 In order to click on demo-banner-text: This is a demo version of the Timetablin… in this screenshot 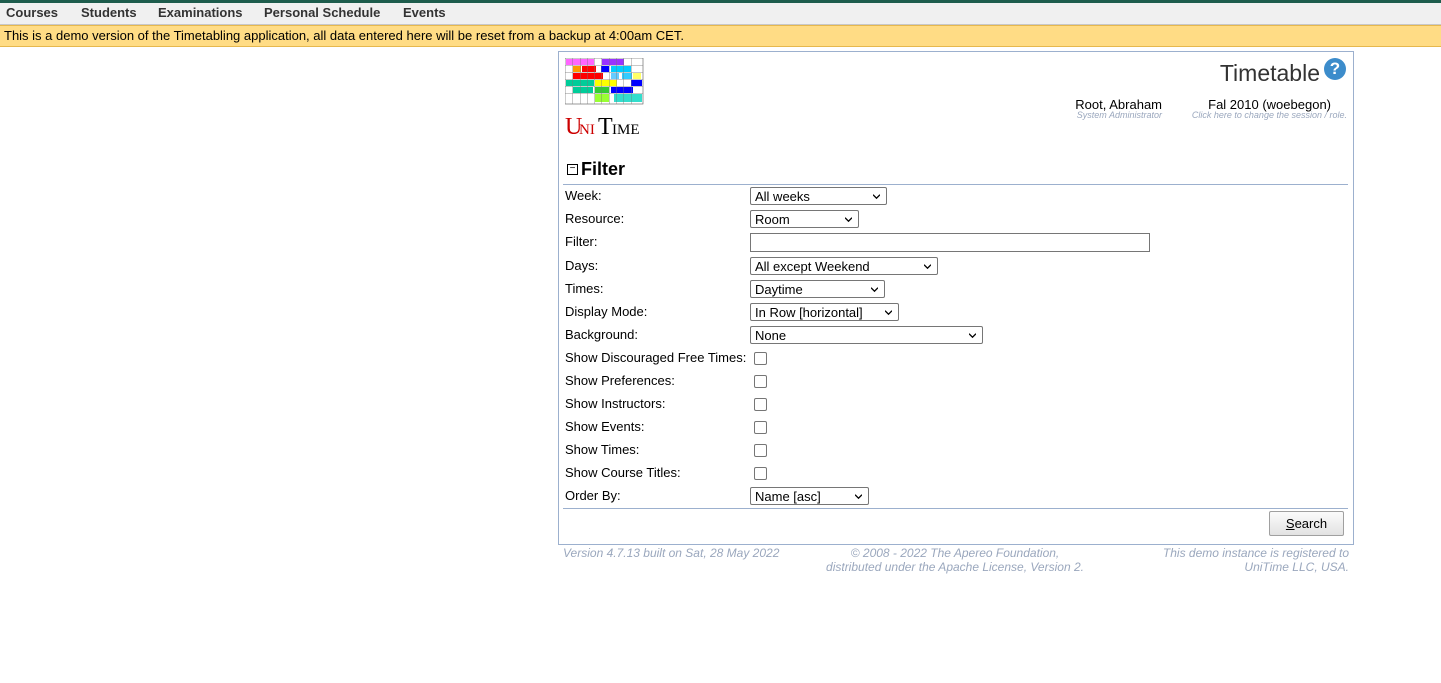, I will do `click(344, 35)`.